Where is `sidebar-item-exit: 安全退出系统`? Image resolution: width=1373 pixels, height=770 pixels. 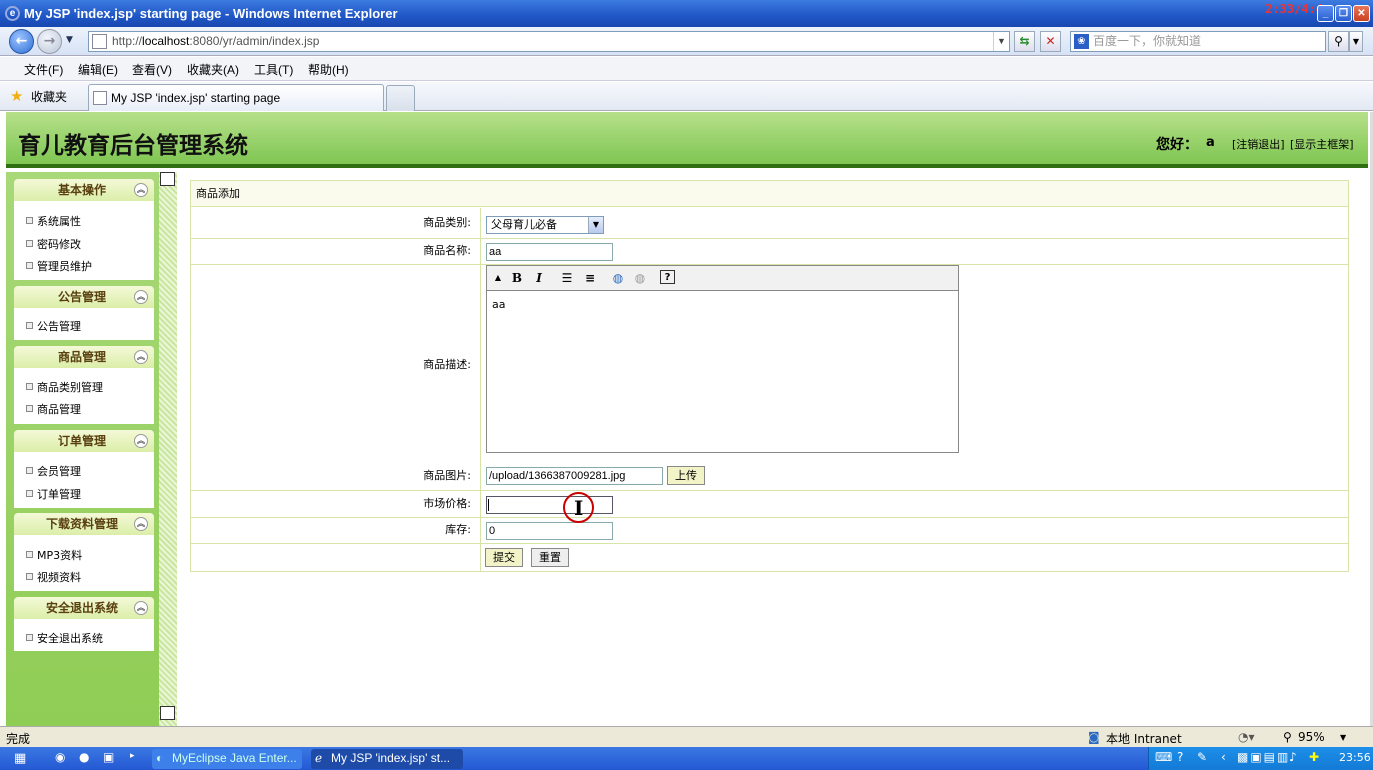
sidebar-item-exit: 安全退出系统 is located at coordinates (64, 638).